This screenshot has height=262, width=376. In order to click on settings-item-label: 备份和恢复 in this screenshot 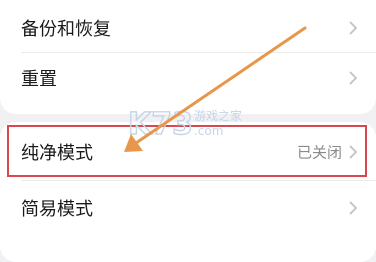, I will do `click(66, 29)`.